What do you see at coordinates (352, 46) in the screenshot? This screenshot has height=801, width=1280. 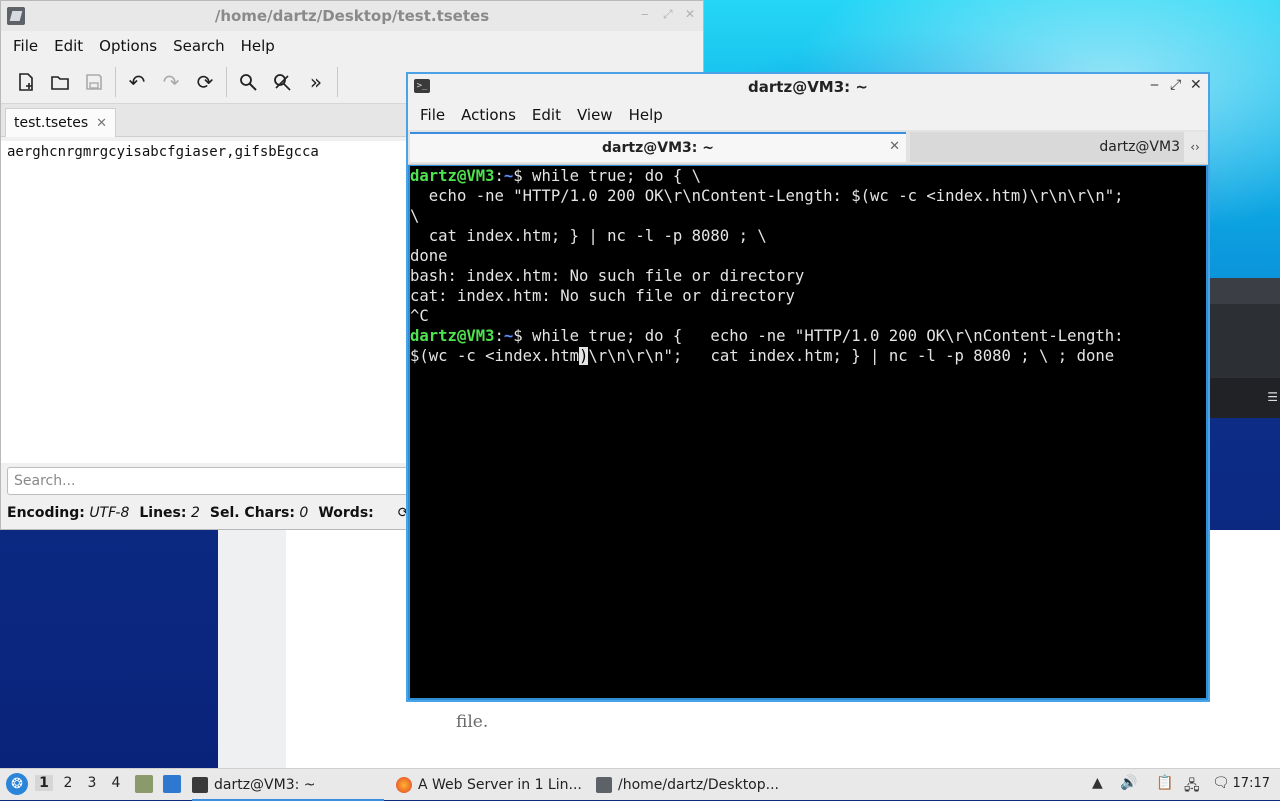 I see `editor-menubar: File Edit Options Search Help` at bounding box center [352, 46].